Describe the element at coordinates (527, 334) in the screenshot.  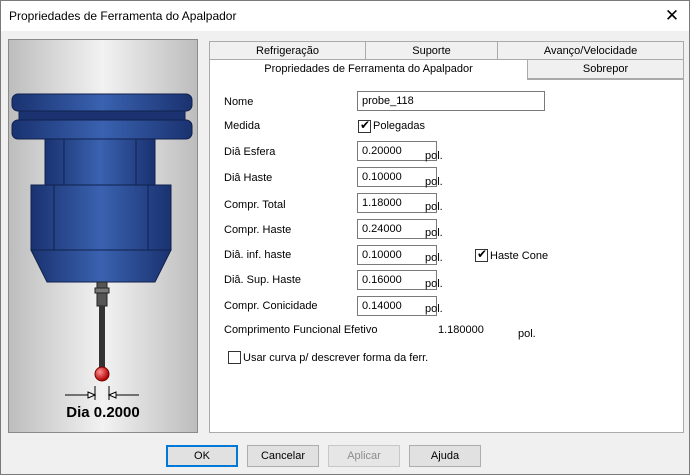
I see `comprimento-funcional-unit: pol.` at that location.